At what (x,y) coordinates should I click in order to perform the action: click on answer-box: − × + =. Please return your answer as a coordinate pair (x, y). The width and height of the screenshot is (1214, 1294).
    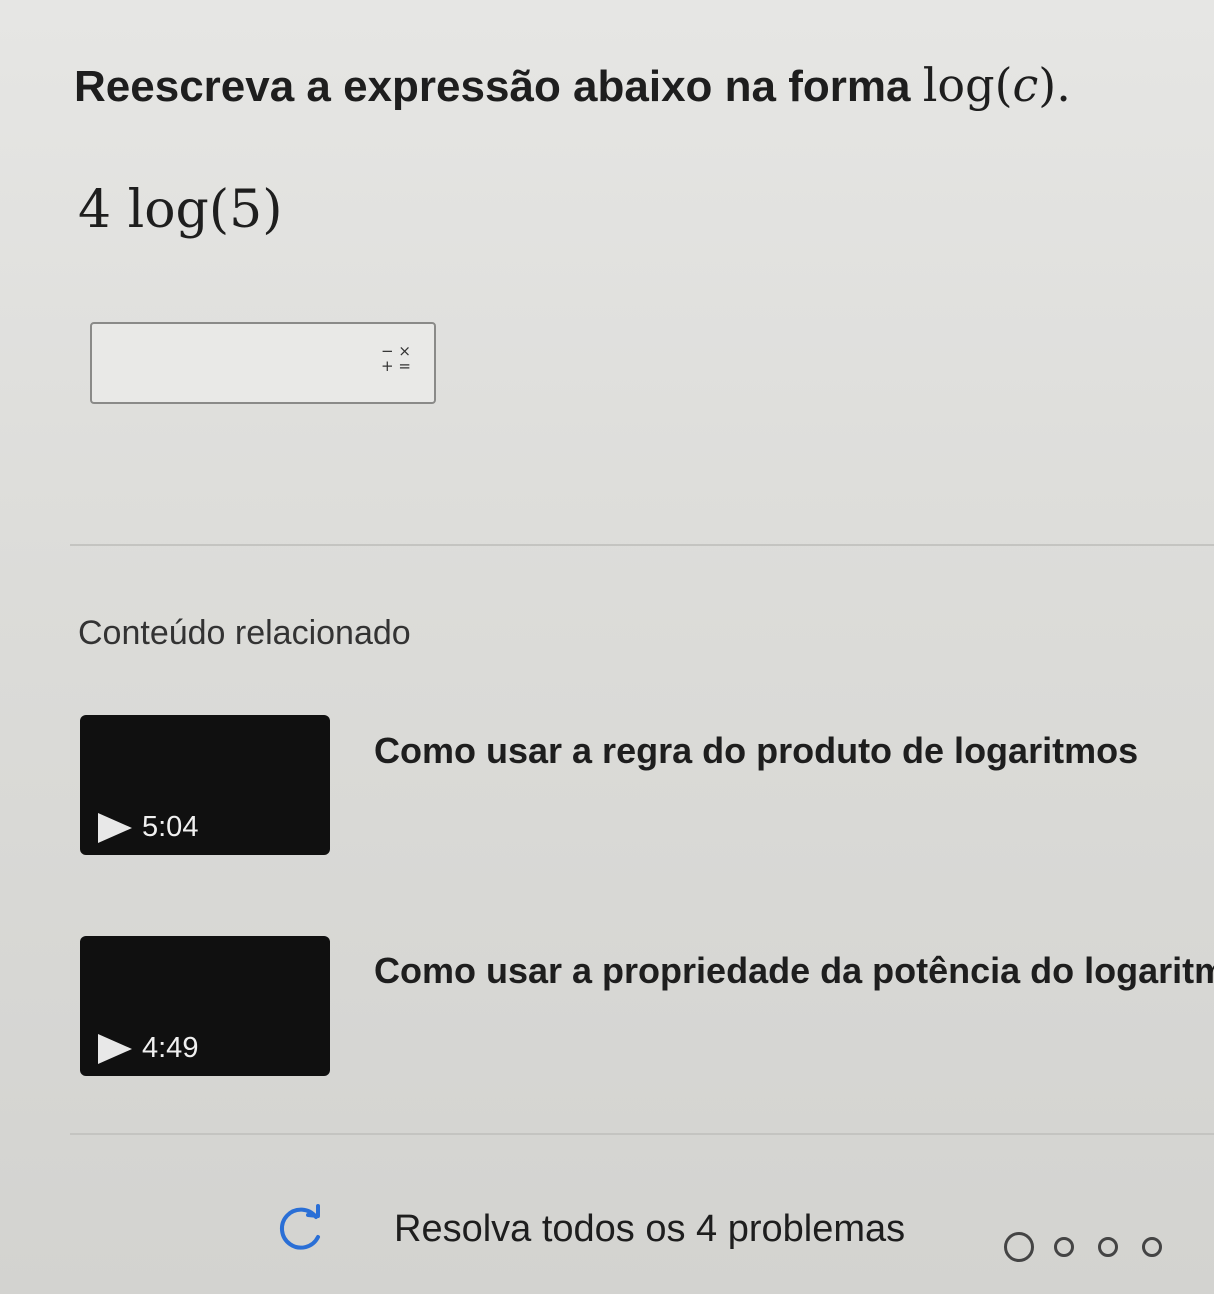
    Looking at the image, I should click on (263, 363).